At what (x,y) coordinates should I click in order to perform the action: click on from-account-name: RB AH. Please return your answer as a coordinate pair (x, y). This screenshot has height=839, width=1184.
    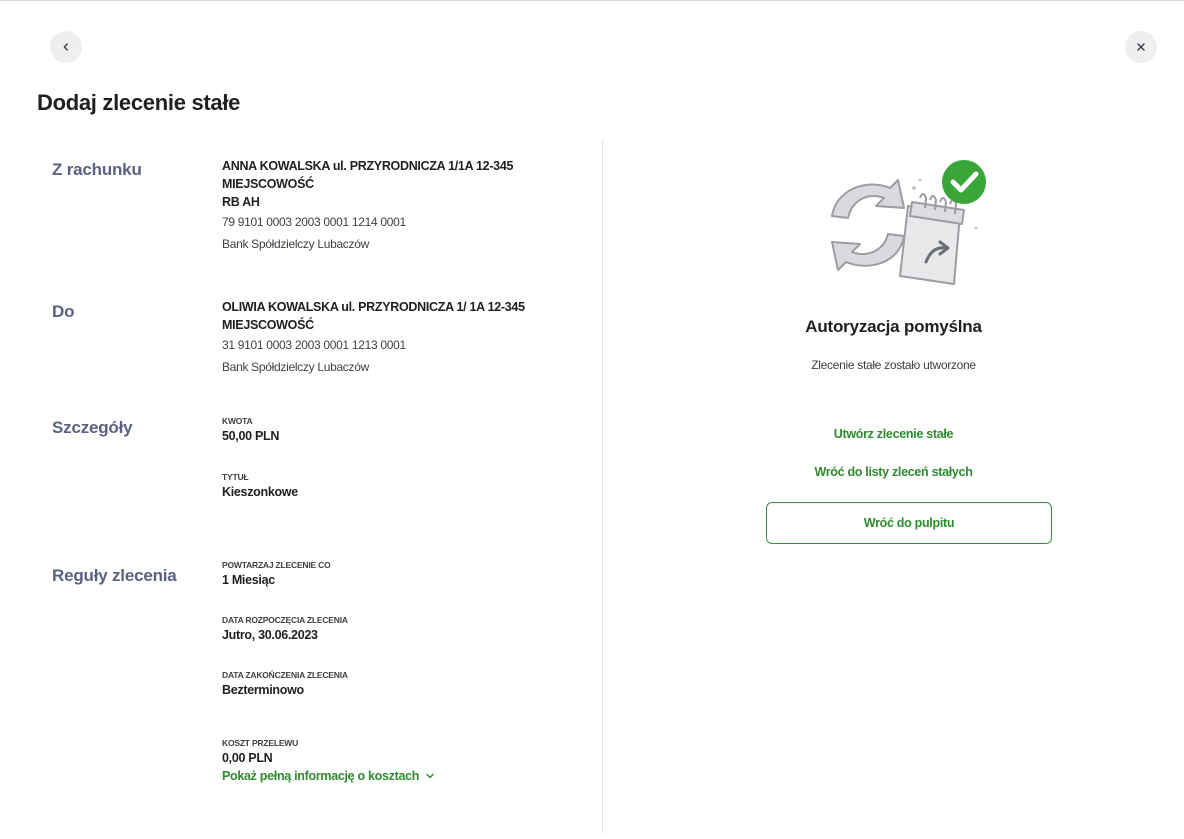
    Looking at the image, I should click on (241, 202).